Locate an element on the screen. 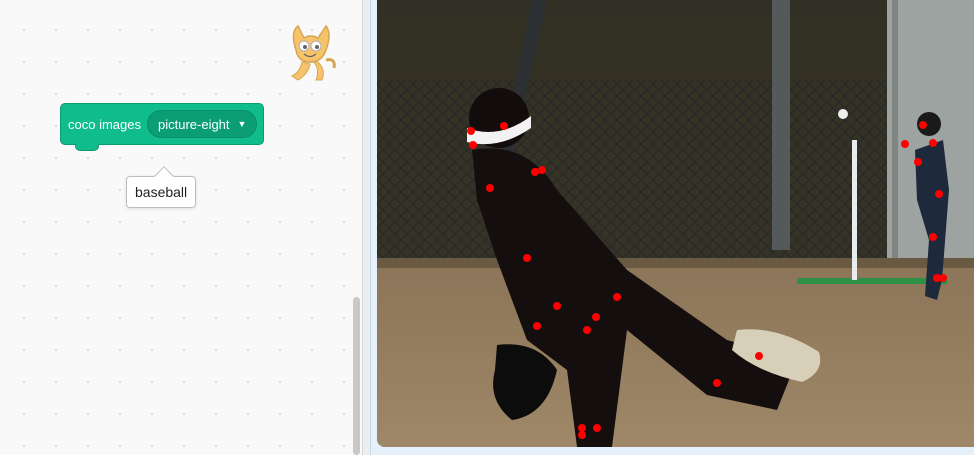 Image resolution: width=974 pixels, height=455 pixels. image-dropdown: picture-eight ▼ is located at coordinates (202, 124).